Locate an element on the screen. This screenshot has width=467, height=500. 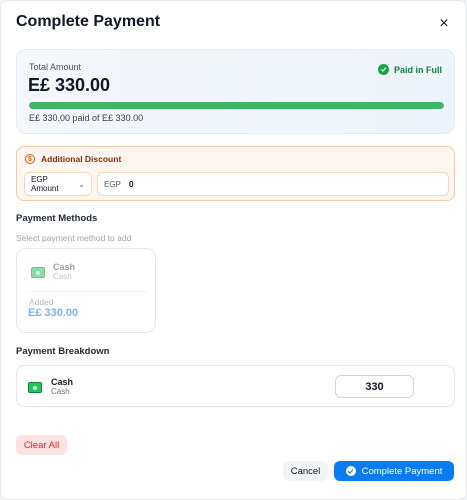
discount-header: $ Additional Discount is located at coordinates (73, 159).